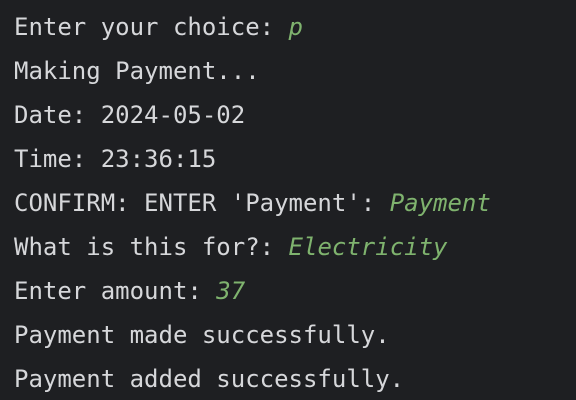 This screenshot has width=576, height=400. What do you see at coordinates (440, 203) in the screenshot?
I see `user-input-text: Payment` at bounding box center [440, 203].